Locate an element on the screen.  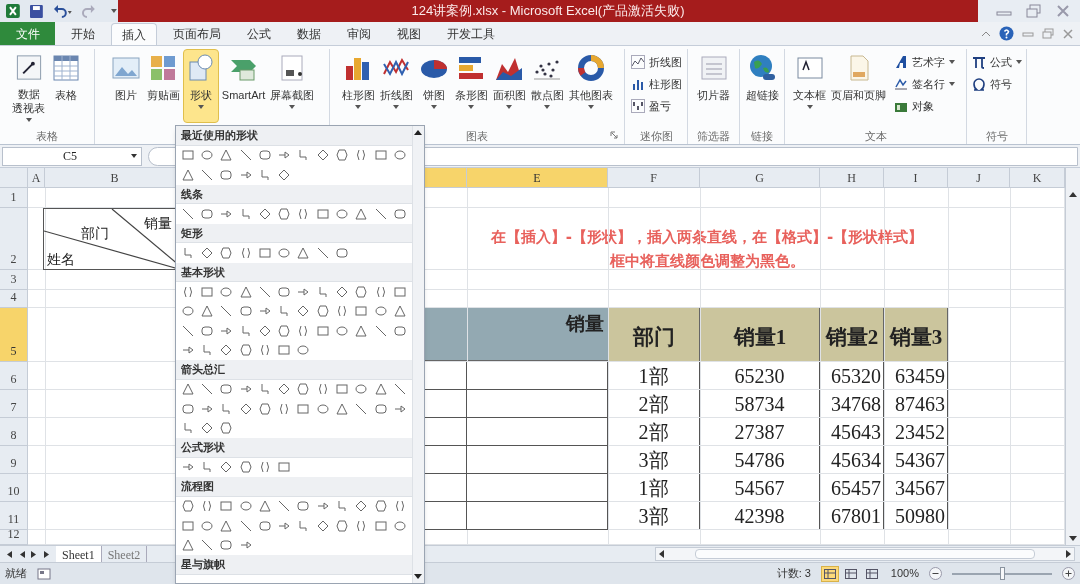
column-header: I is located at coordinates (916, 178).